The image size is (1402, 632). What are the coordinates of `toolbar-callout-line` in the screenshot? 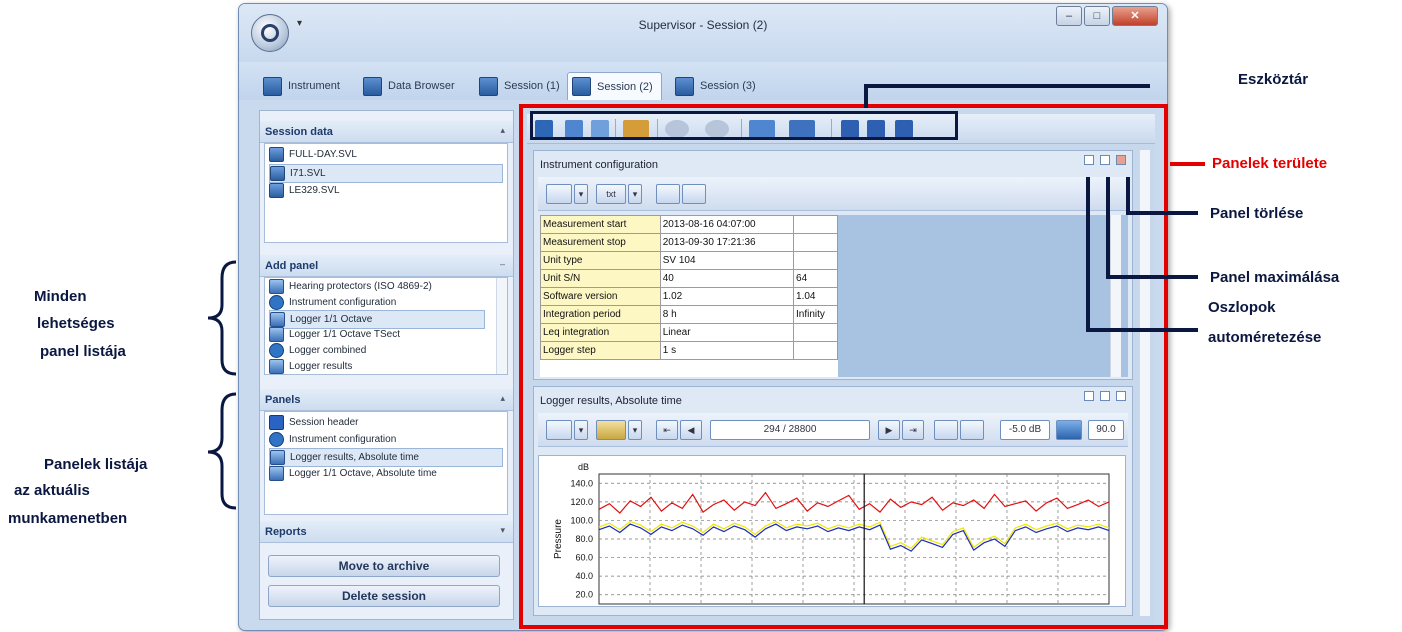 It's located at (1007, 96).